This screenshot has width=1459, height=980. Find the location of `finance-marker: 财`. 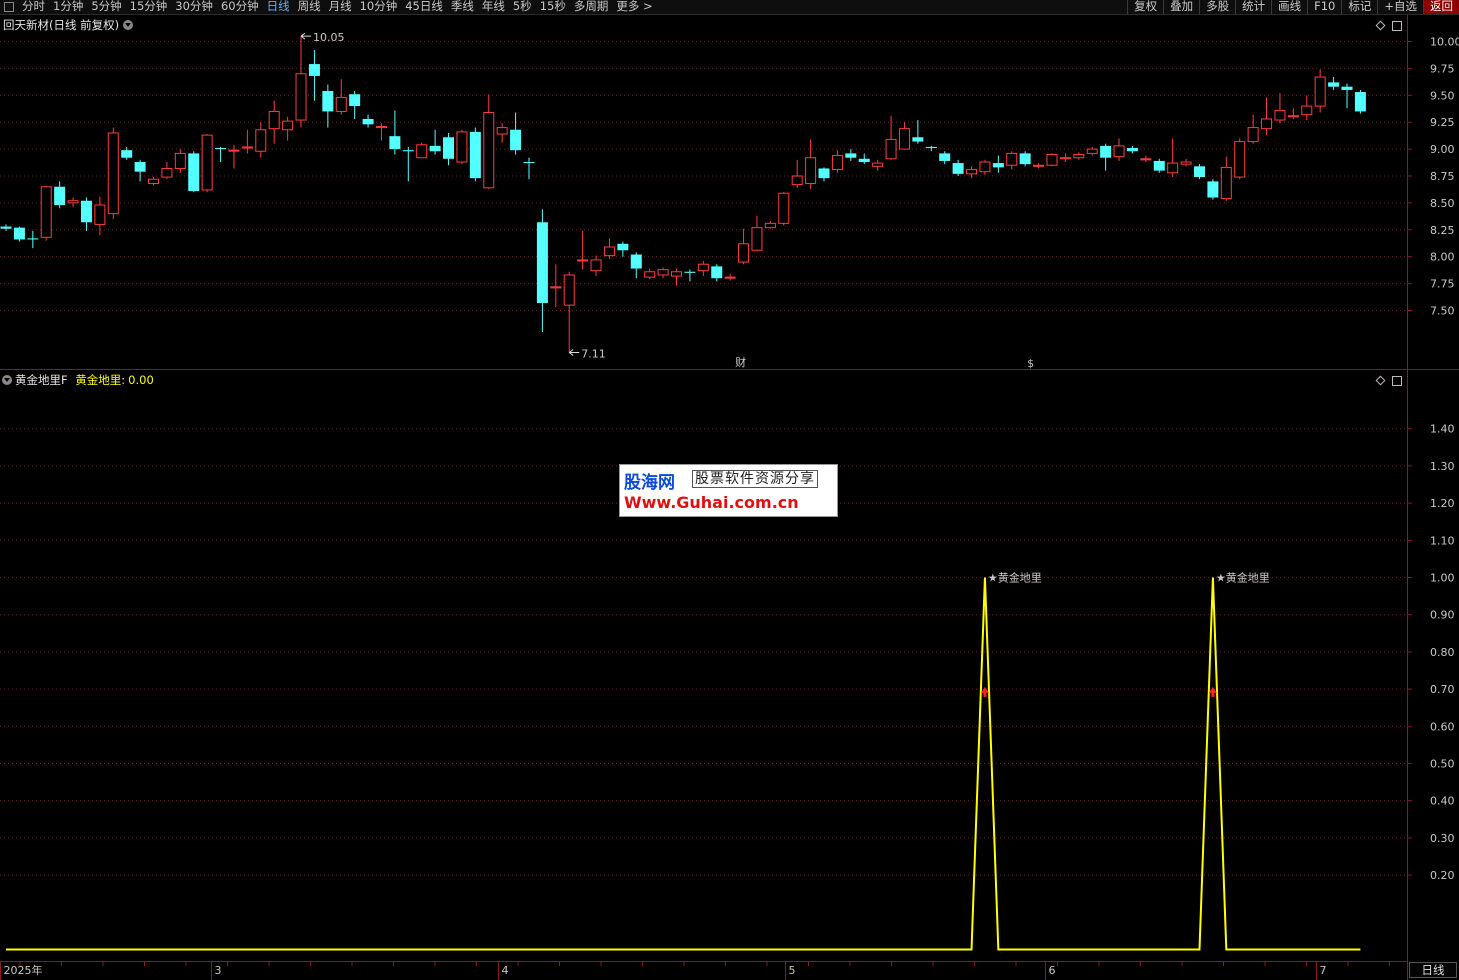

finance-marker: 财 is located at coordinates (740, 362).